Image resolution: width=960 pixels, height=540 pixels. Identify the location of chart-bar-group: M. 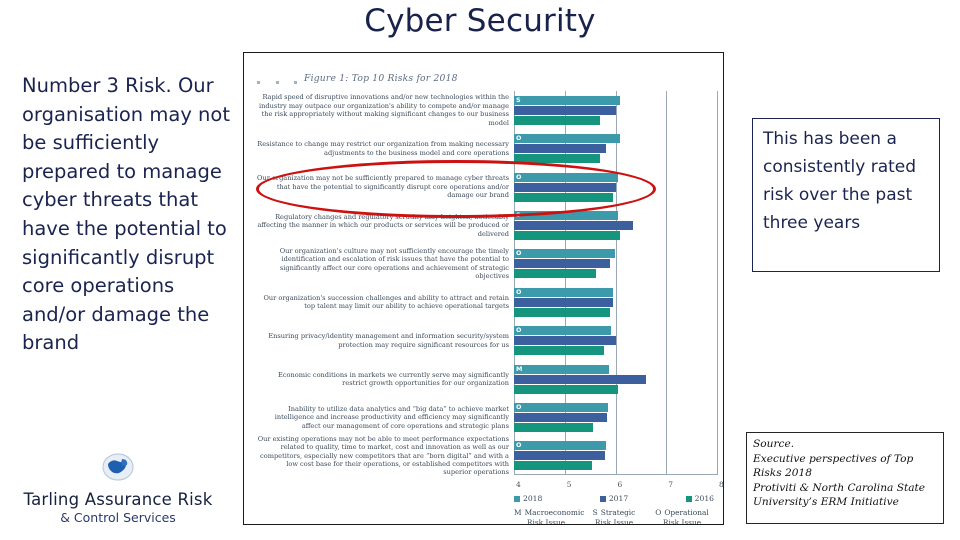
(615, 379).